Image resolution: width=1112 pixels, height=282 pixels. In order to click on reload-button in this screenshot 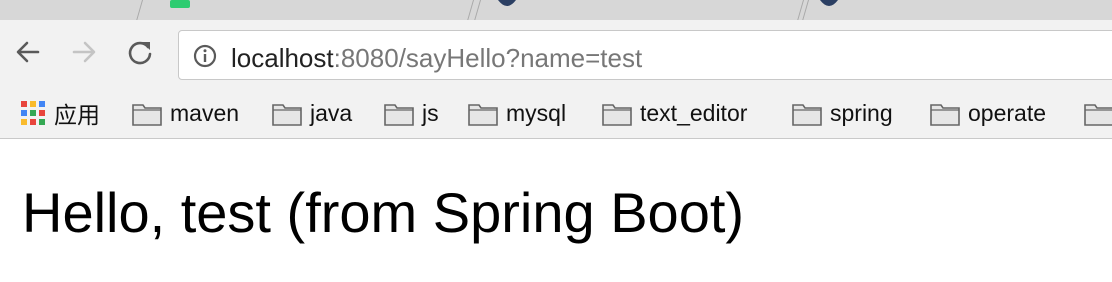, I will do `click(140, 52)`.